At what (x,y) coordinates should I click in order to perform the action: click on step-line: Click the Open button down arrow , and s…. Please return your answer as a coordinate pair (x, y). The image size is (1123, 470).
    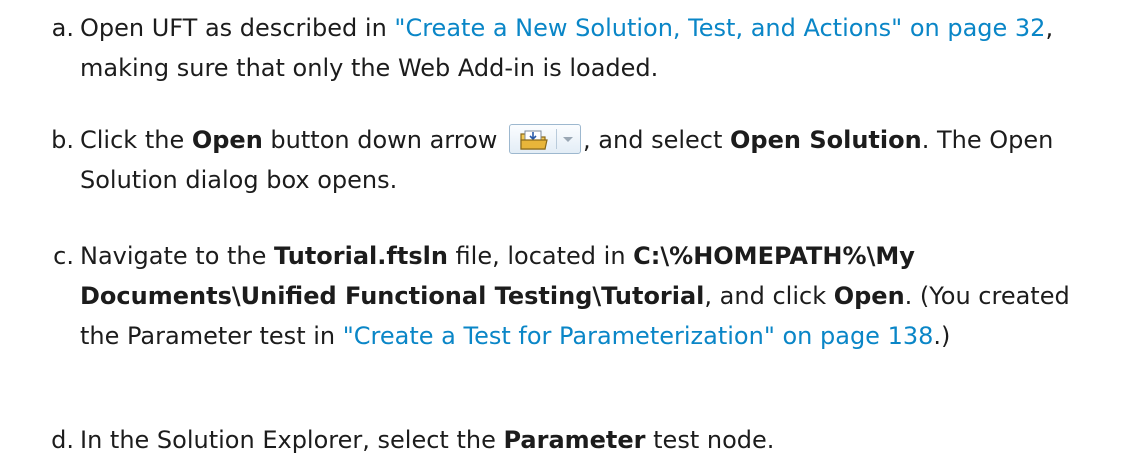
    Looking at the image, I should click on (595, 140).